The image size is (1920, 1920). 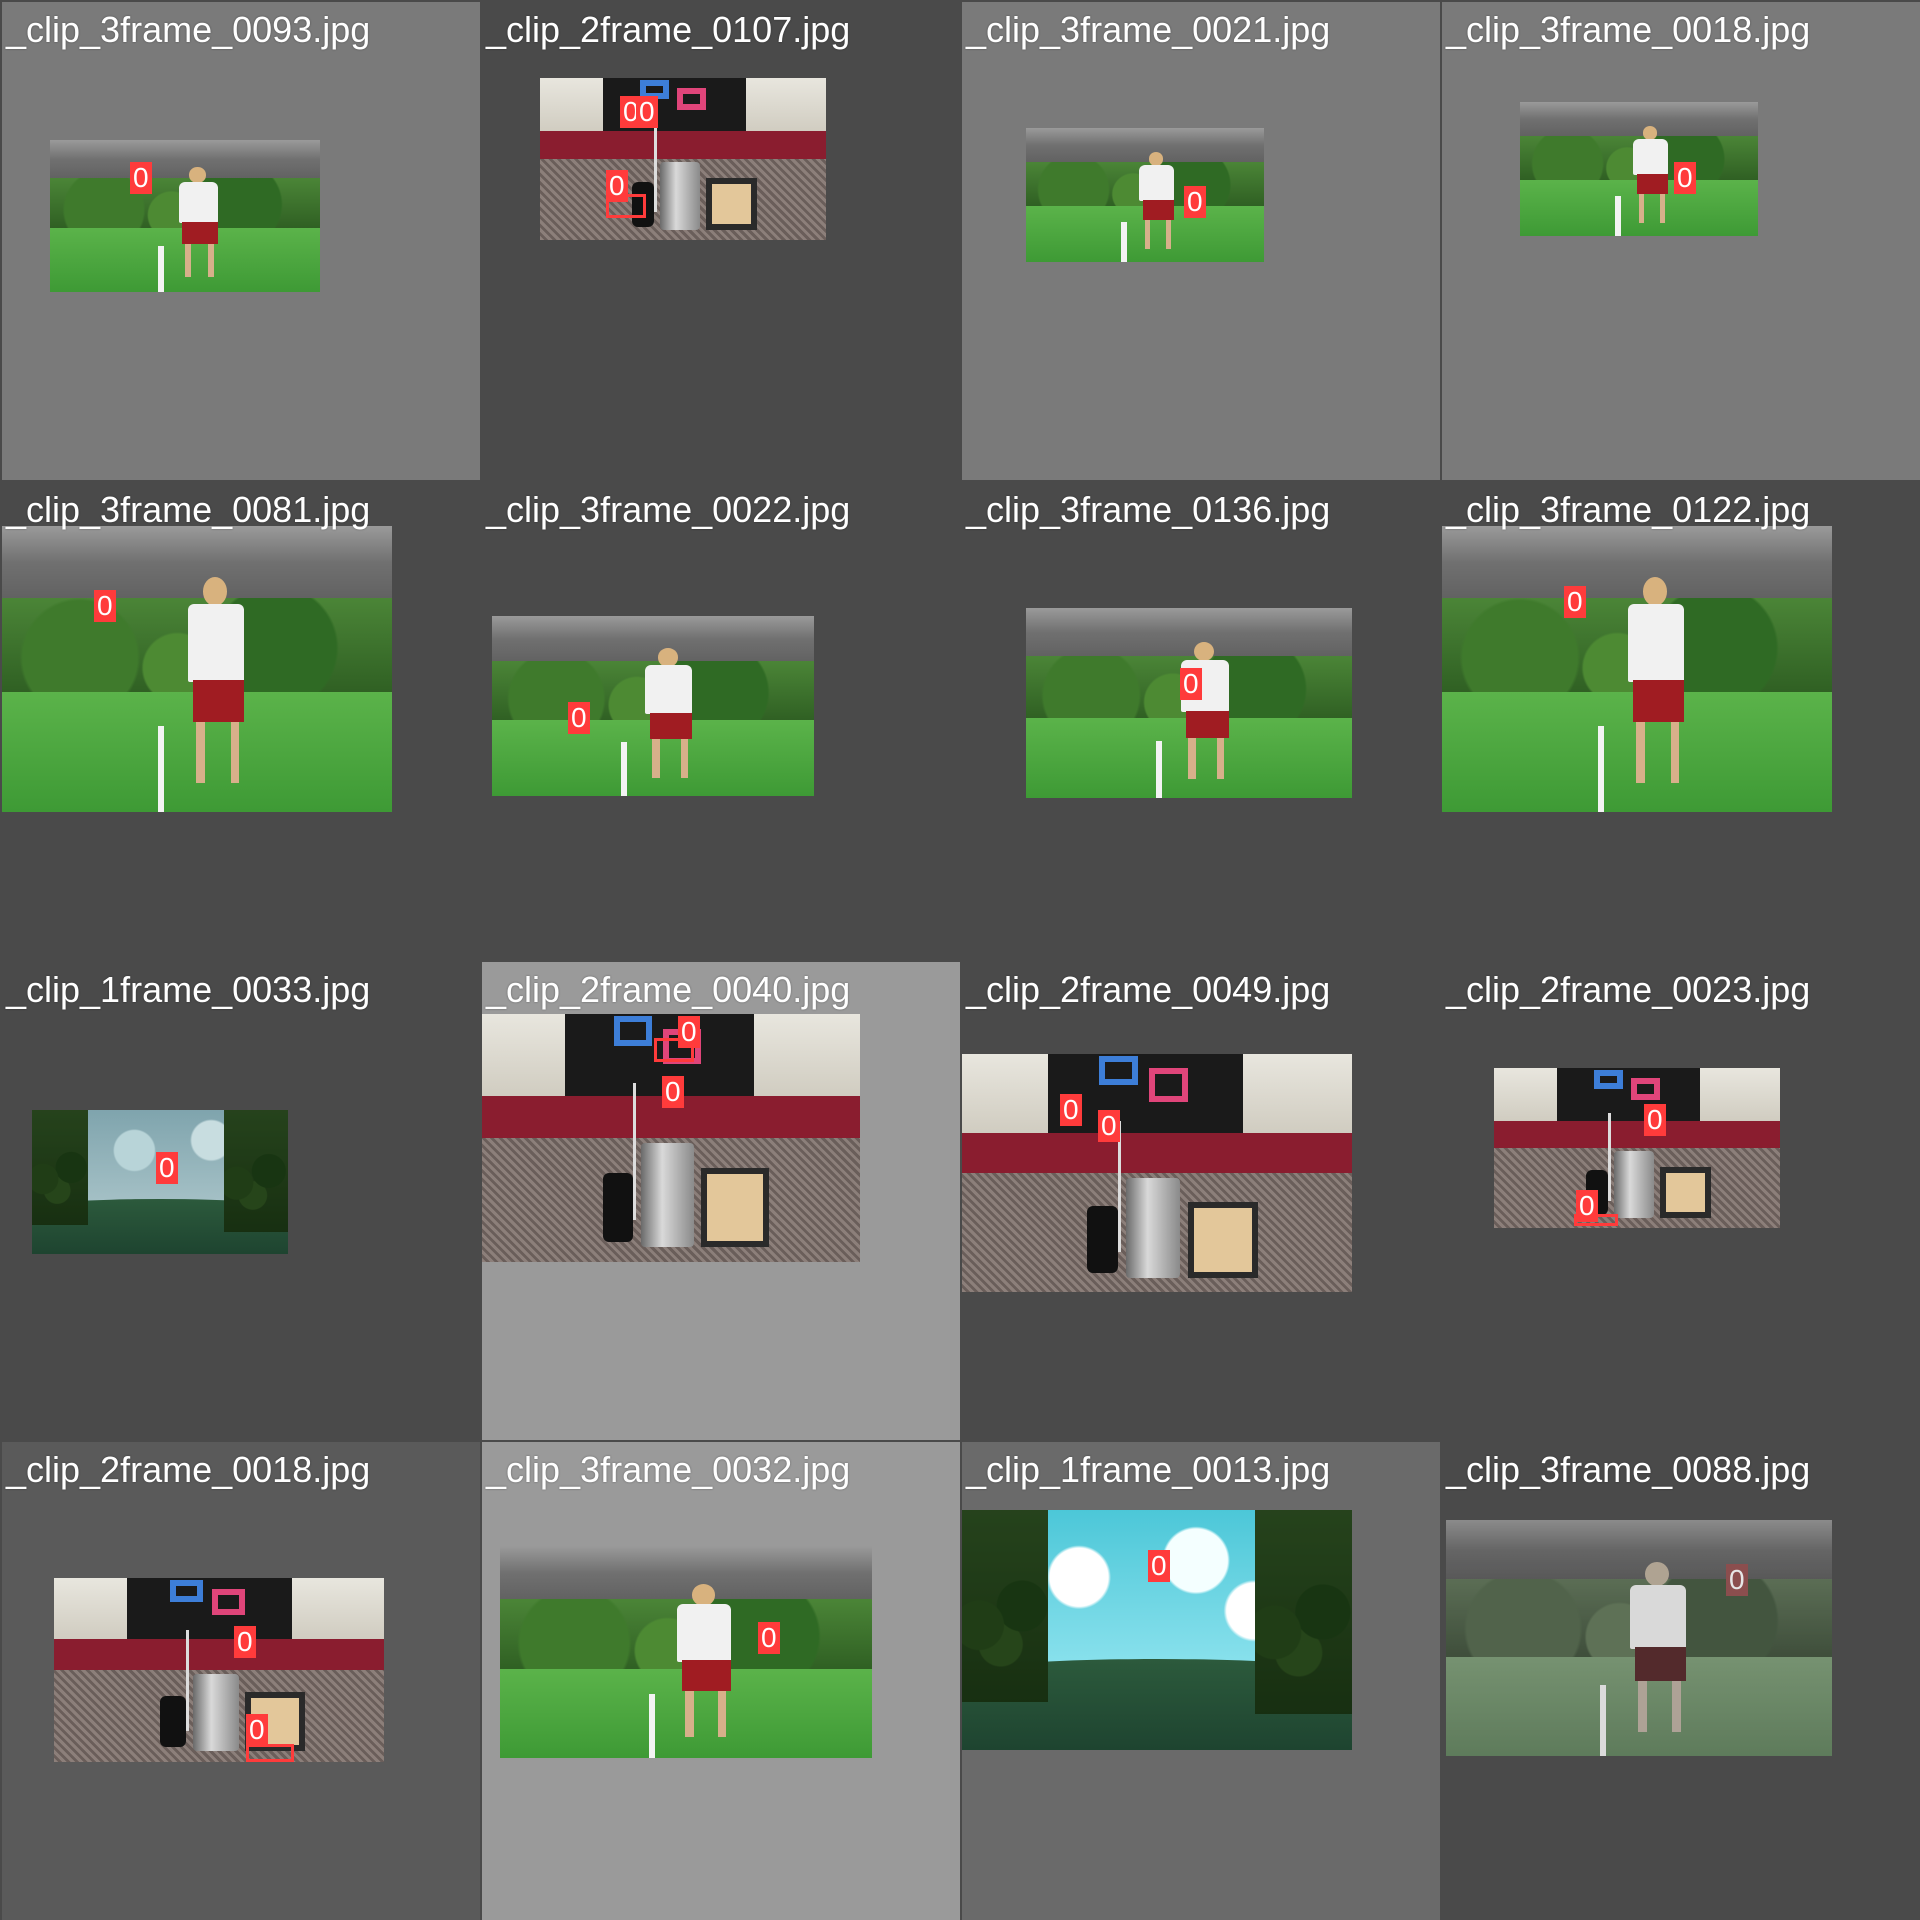 I want to click on image-filename: _clip_3frame_0093.jpg, so click(x=188, y=29).